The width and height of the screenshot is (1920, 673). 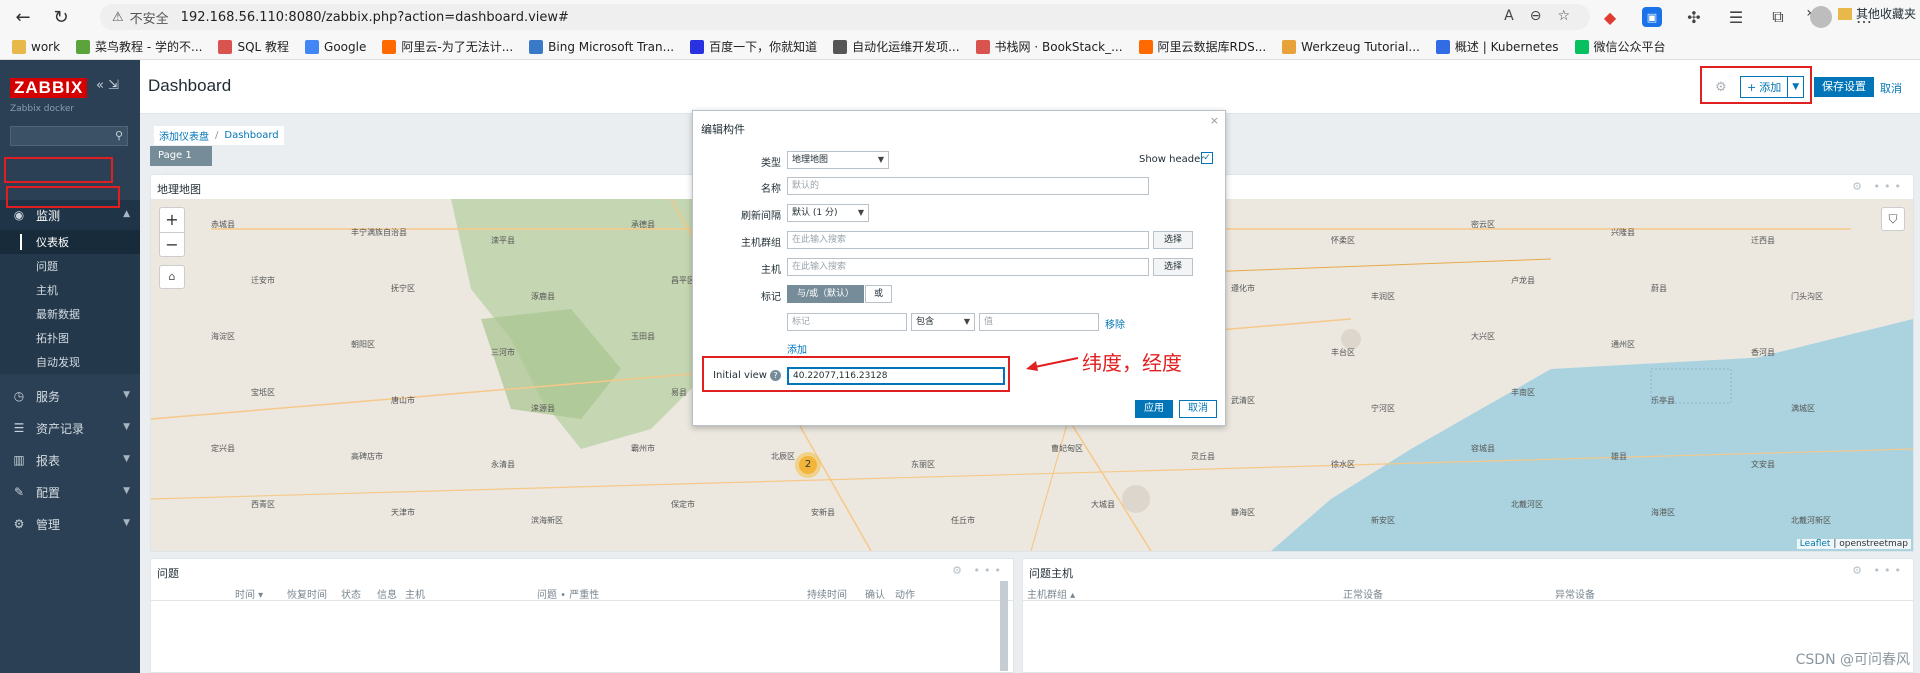 I want to click on collapse-sidebar-icon: « ⇲, so click(x=107, y=85).